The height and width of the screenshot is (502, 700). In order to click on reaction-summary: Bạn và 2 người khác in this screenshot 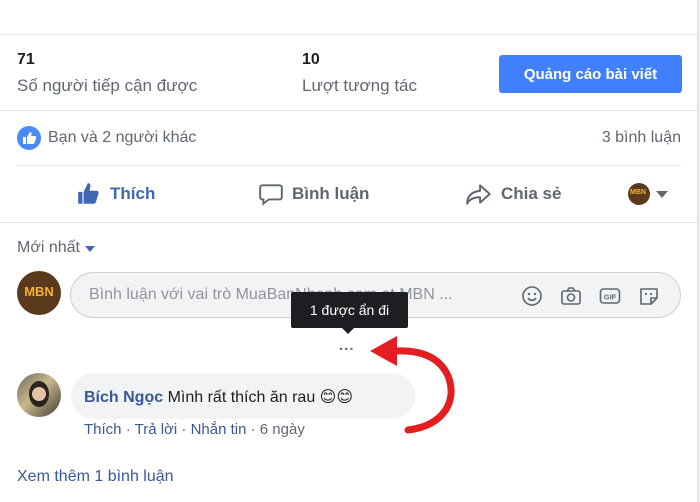, I will do `click(122, 138)`.